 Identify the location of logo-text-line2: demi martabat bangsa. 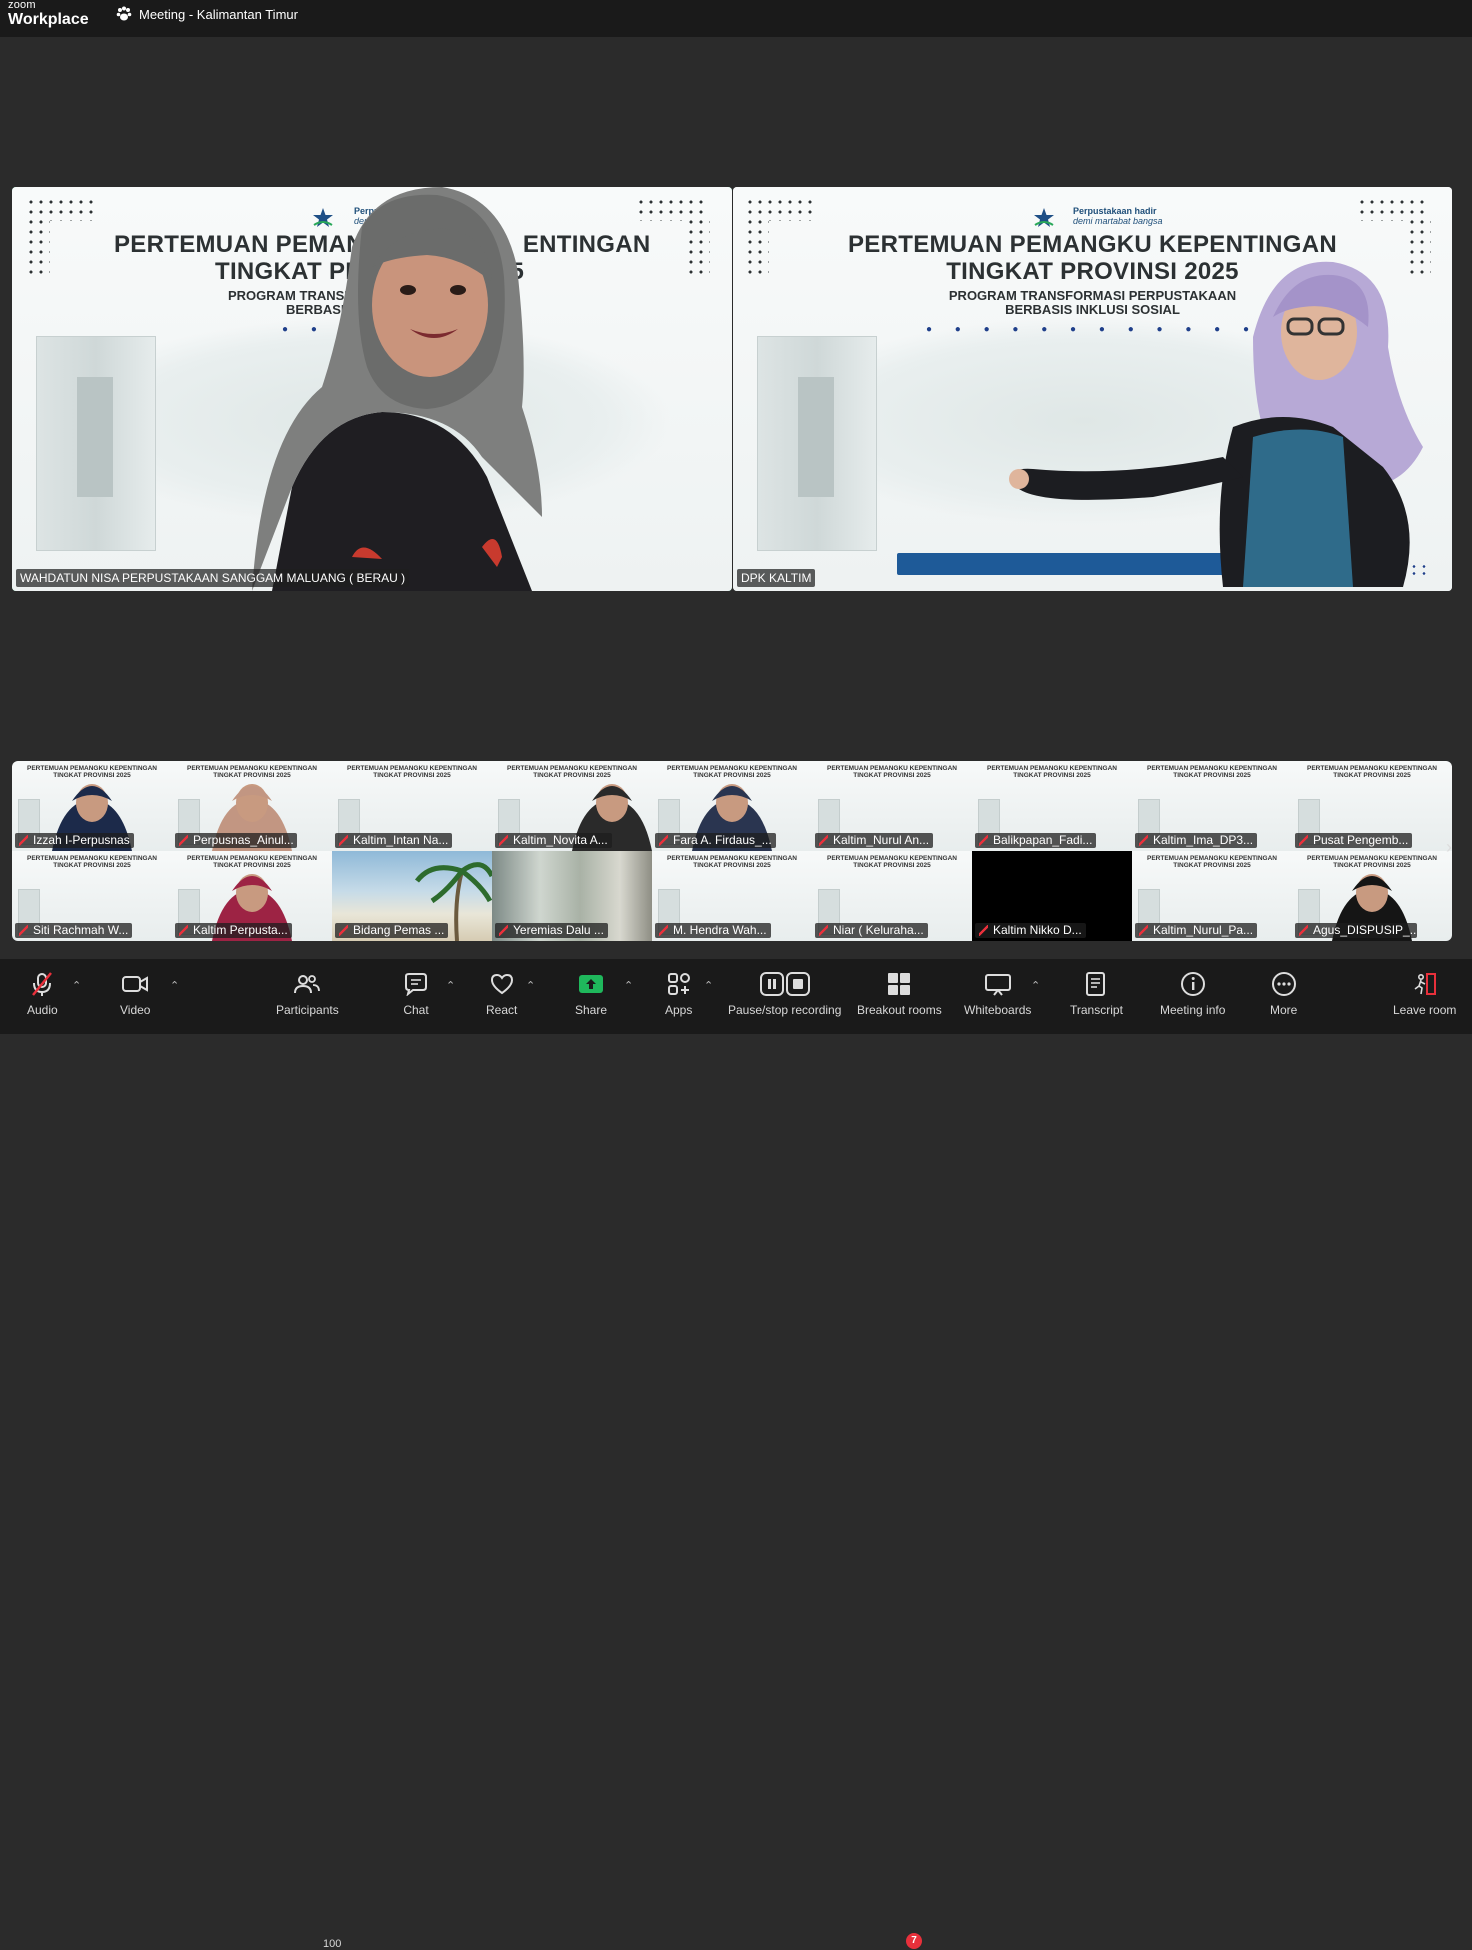
(1118, 220).